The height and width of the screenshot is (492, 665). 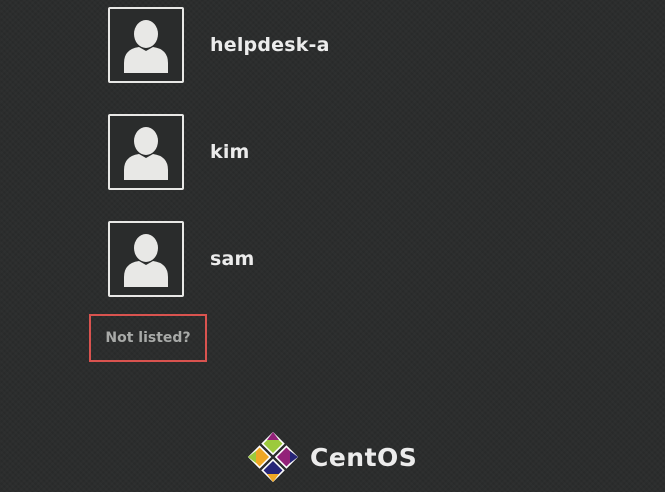 I want to click on user-item-helpdesk-a: helpdesk-a, so click(x=258, y=45).